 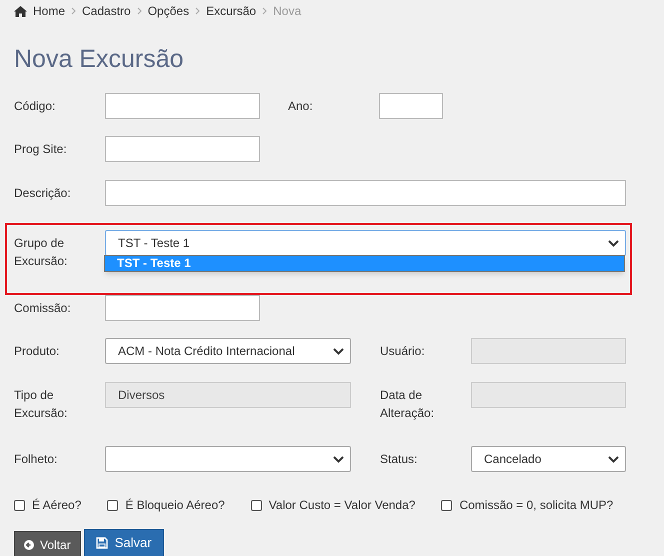 What do you see at coordinates (37, 351) in the screenshot?
I see `field-label: Produto:` at bounding box center [37, 351].